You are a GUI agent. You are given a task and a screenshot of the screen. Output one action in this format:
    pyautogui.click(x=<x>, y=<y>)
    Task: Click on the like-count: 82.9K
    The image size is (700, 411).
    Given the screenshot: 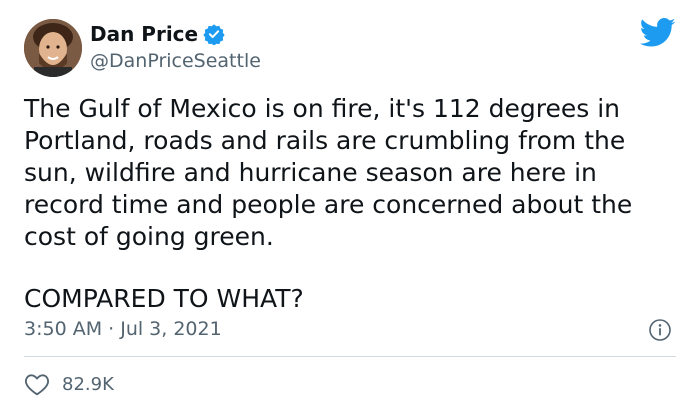 What is the action you would take?
    pyautogui.click(x=88, y=384)
    